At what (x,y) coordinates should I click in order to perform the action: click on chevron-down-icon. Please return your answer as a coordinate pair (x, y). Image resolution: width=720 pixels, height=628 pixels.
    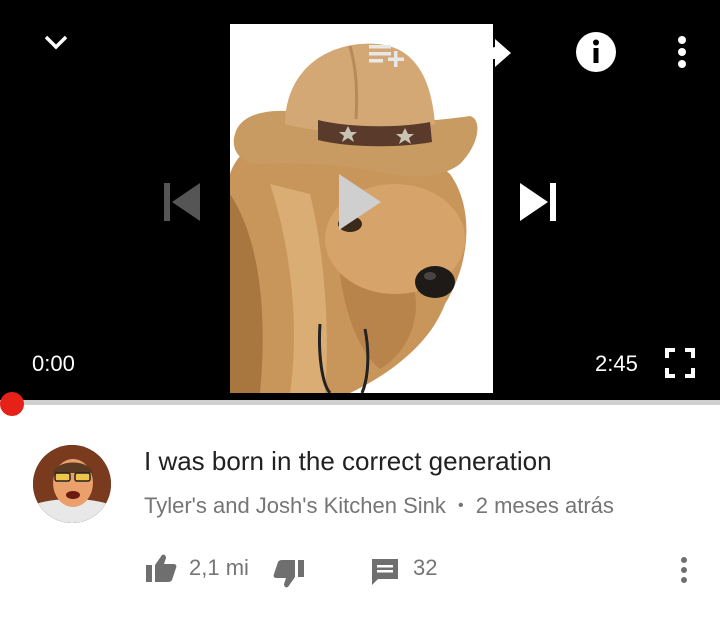
    Looking at the image, I should click on (56, 42).